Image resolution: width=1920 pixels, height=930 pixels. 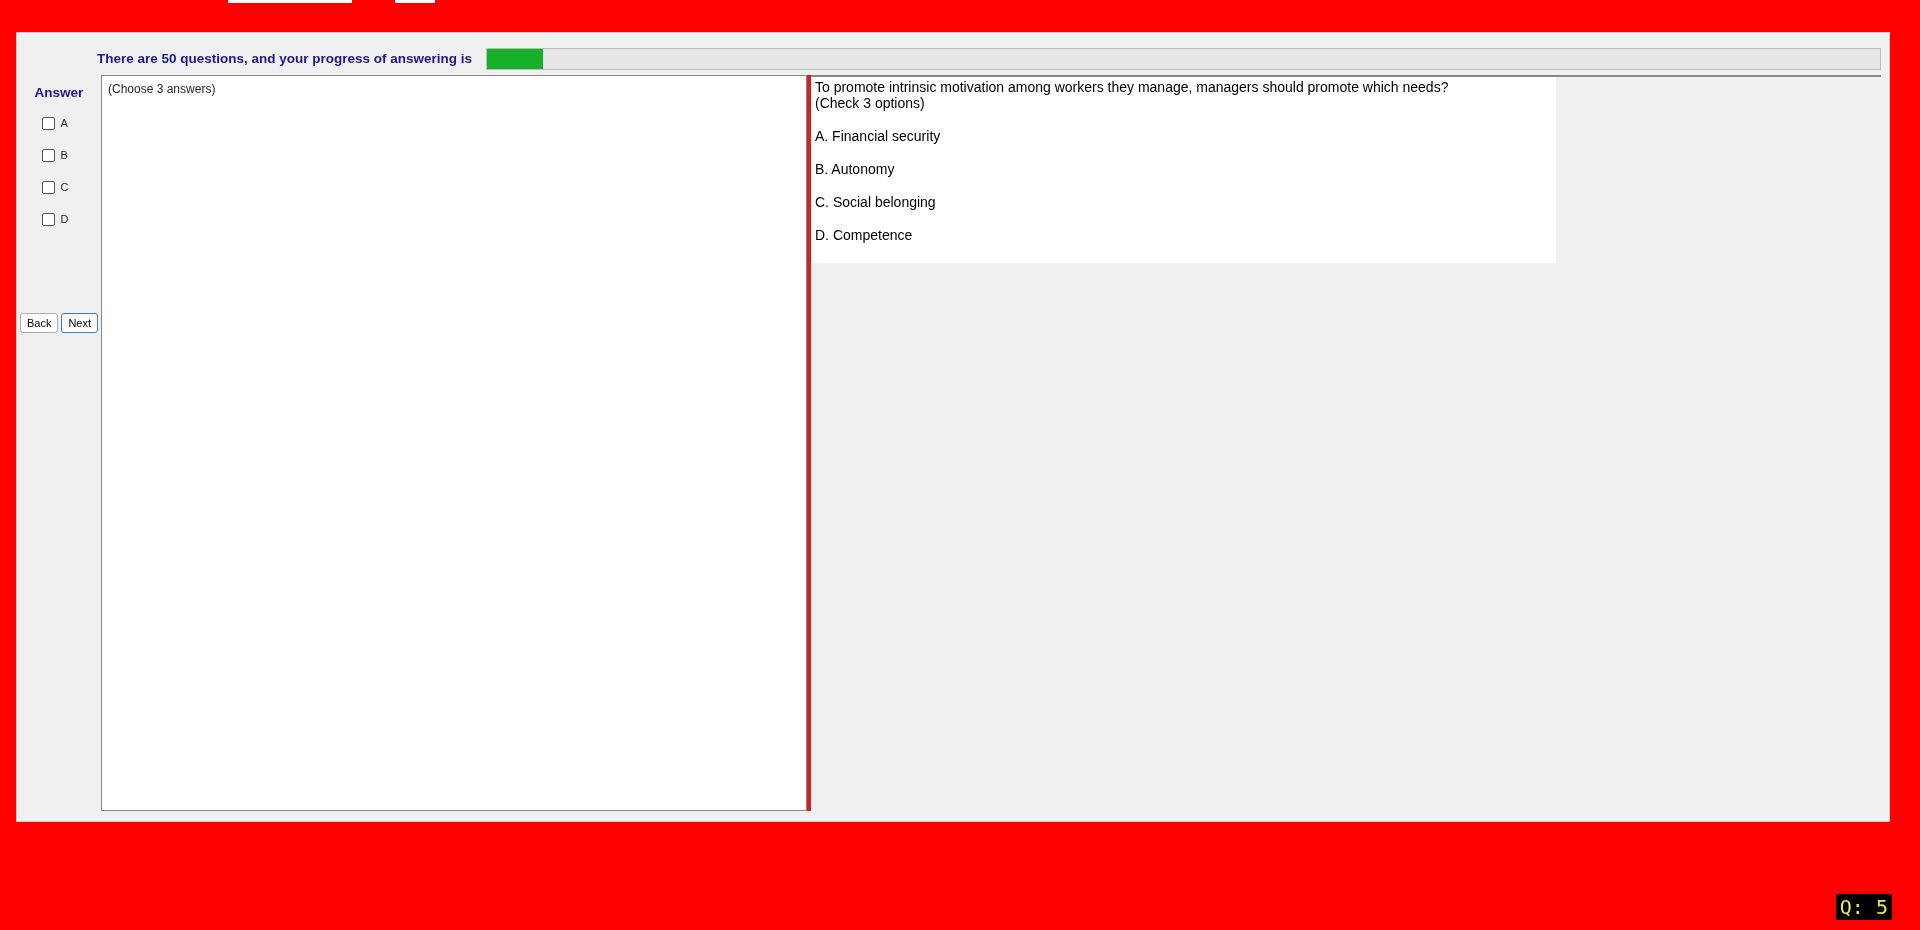 I want to click on question-text: To promote intrinsic motivation among workers they manage, managers should promote which needs?, so click(x=1132, y=87).